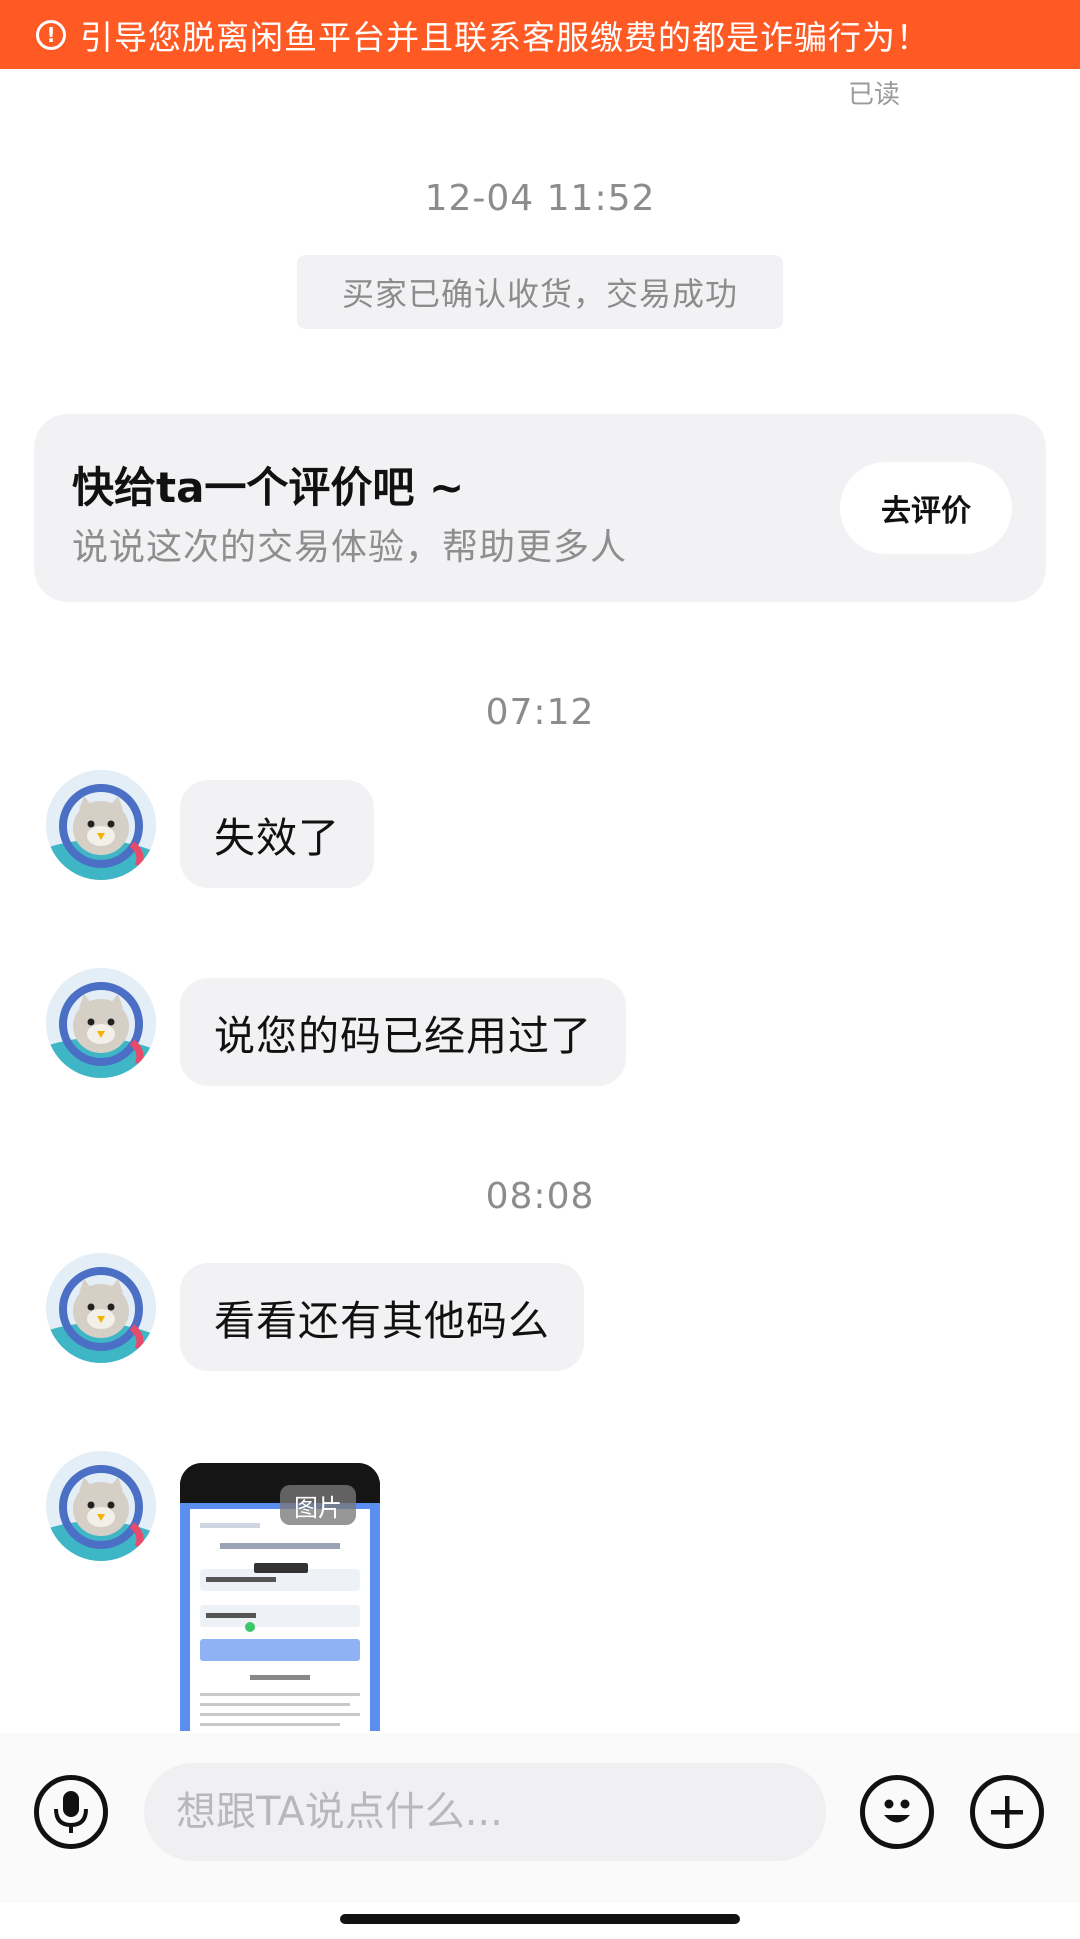 The image size is (1080, 1939). Describe the element at coordinates (540, 1196) in the screenshot. I see `timestamp: 08:08` at that location.